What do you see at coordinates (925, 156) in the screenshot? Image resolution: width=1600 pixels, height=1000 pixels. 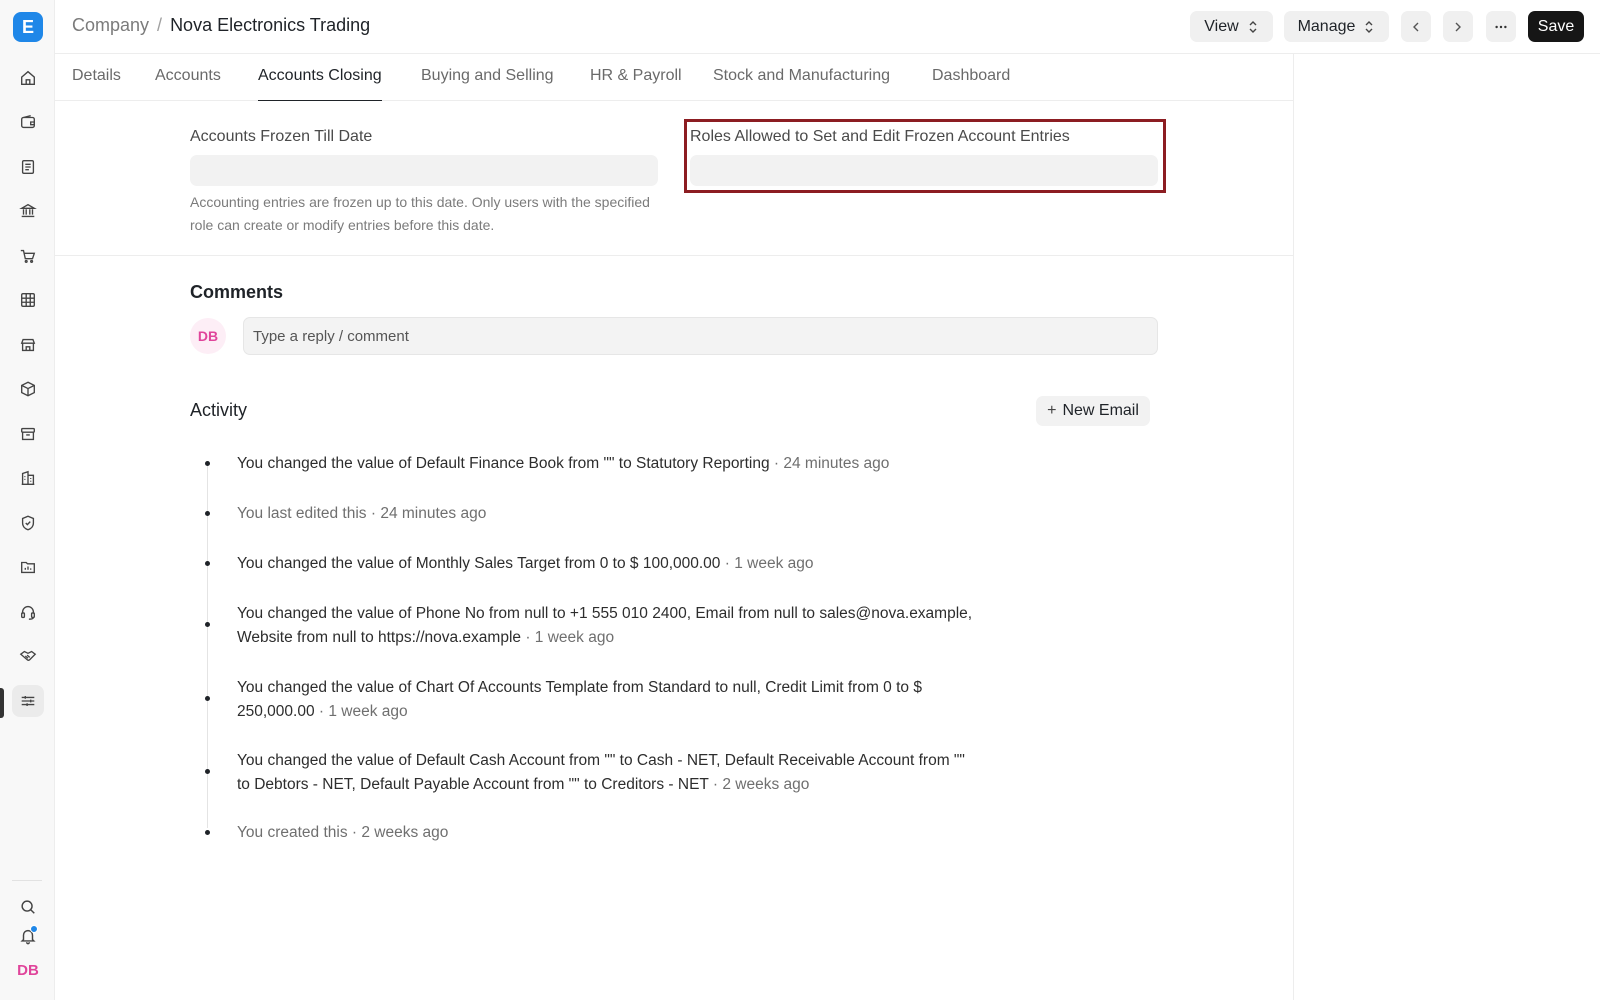 I see `highlight-box` at bounding box center [925, 156].